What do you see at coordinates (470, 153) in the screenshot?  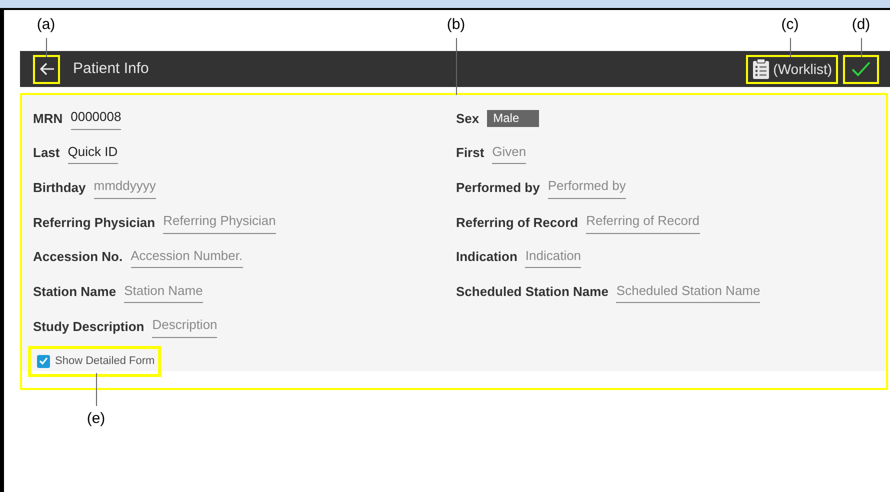 I see `field-label: First` at bounding box center [470, 153].